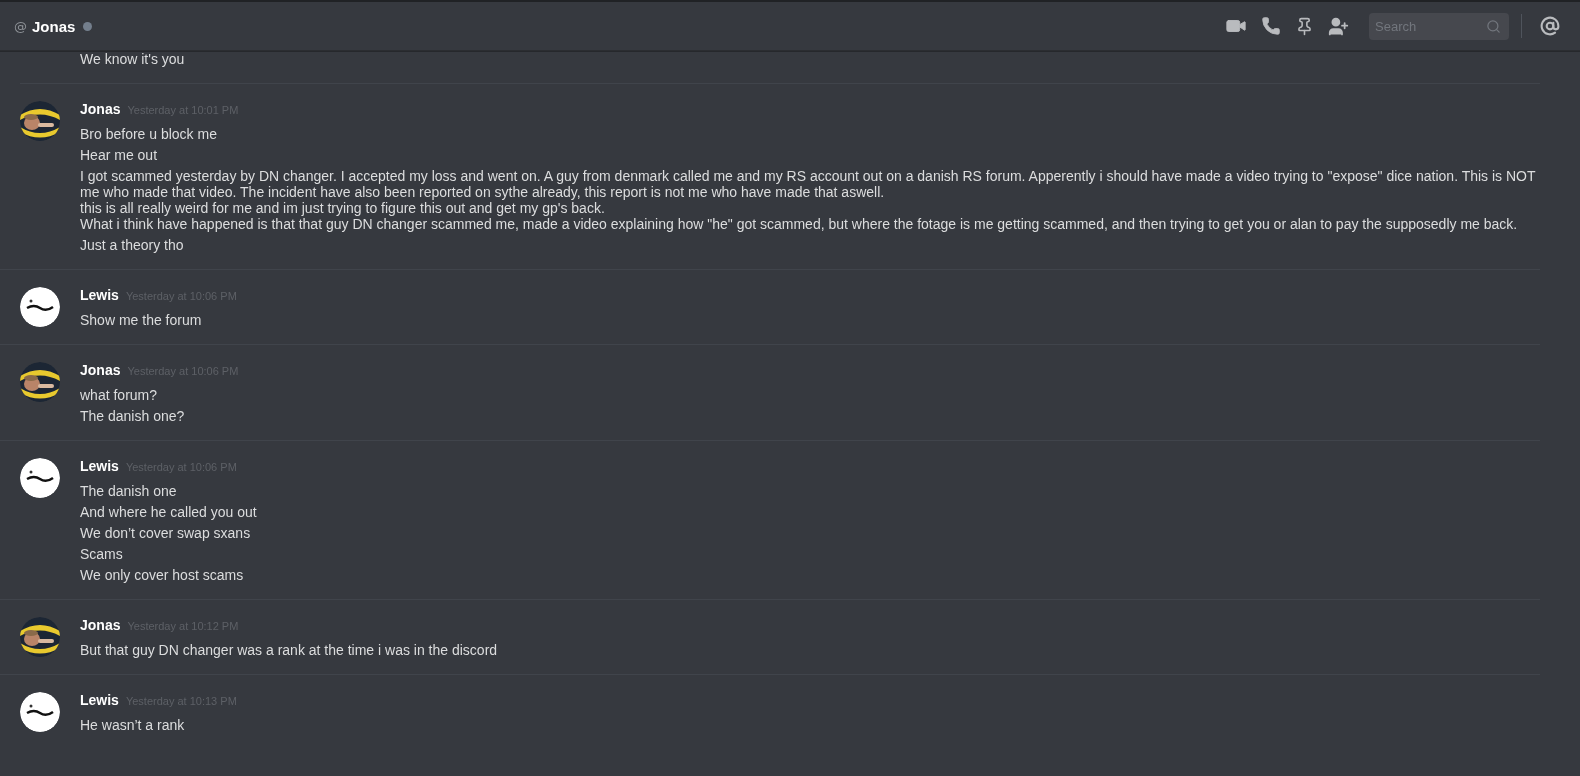 This screenshot has width=1580, height=776. I want to click on message-text: The danish one?, so click(133, 416).